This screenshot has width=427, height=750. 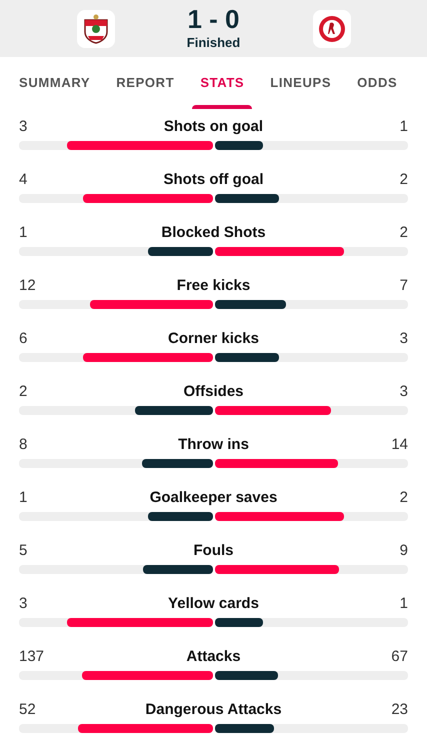 I want to click on stat-name: Attacks, so click(x=213, y=656).